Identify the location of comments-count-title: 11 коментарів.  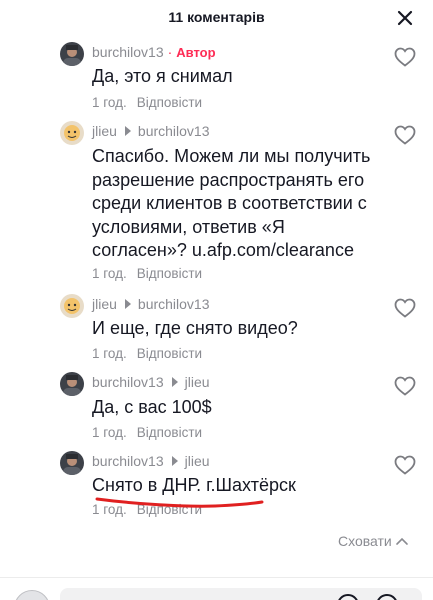
(216, 17).